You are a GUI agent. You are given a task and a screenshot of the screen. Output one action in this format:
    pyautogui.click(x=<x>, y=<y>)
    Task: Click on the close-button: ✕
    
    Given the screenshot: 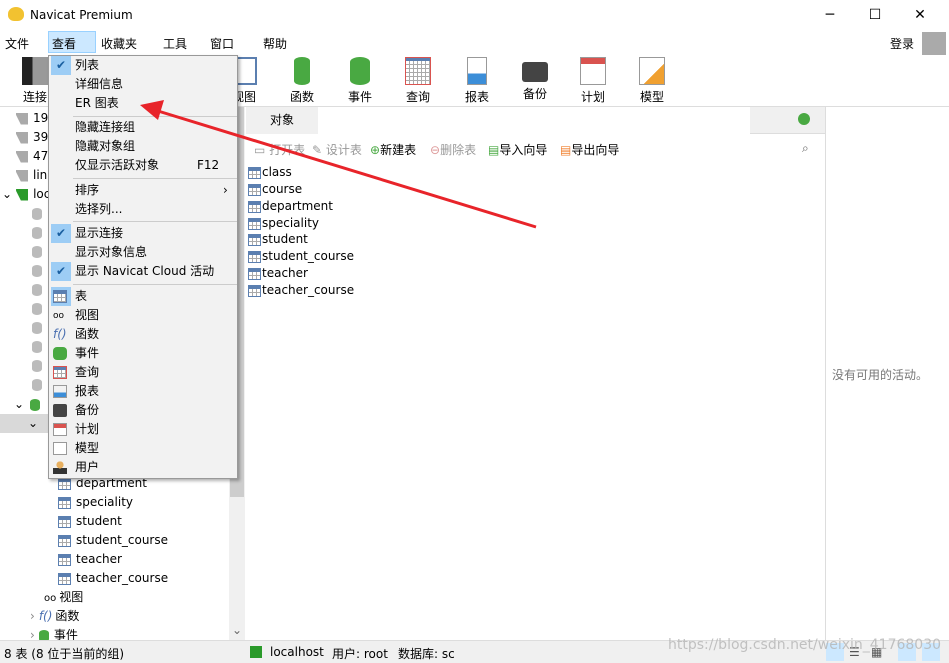 What is the action you would take?
    pyautogui.click(x=920, y=15)
    